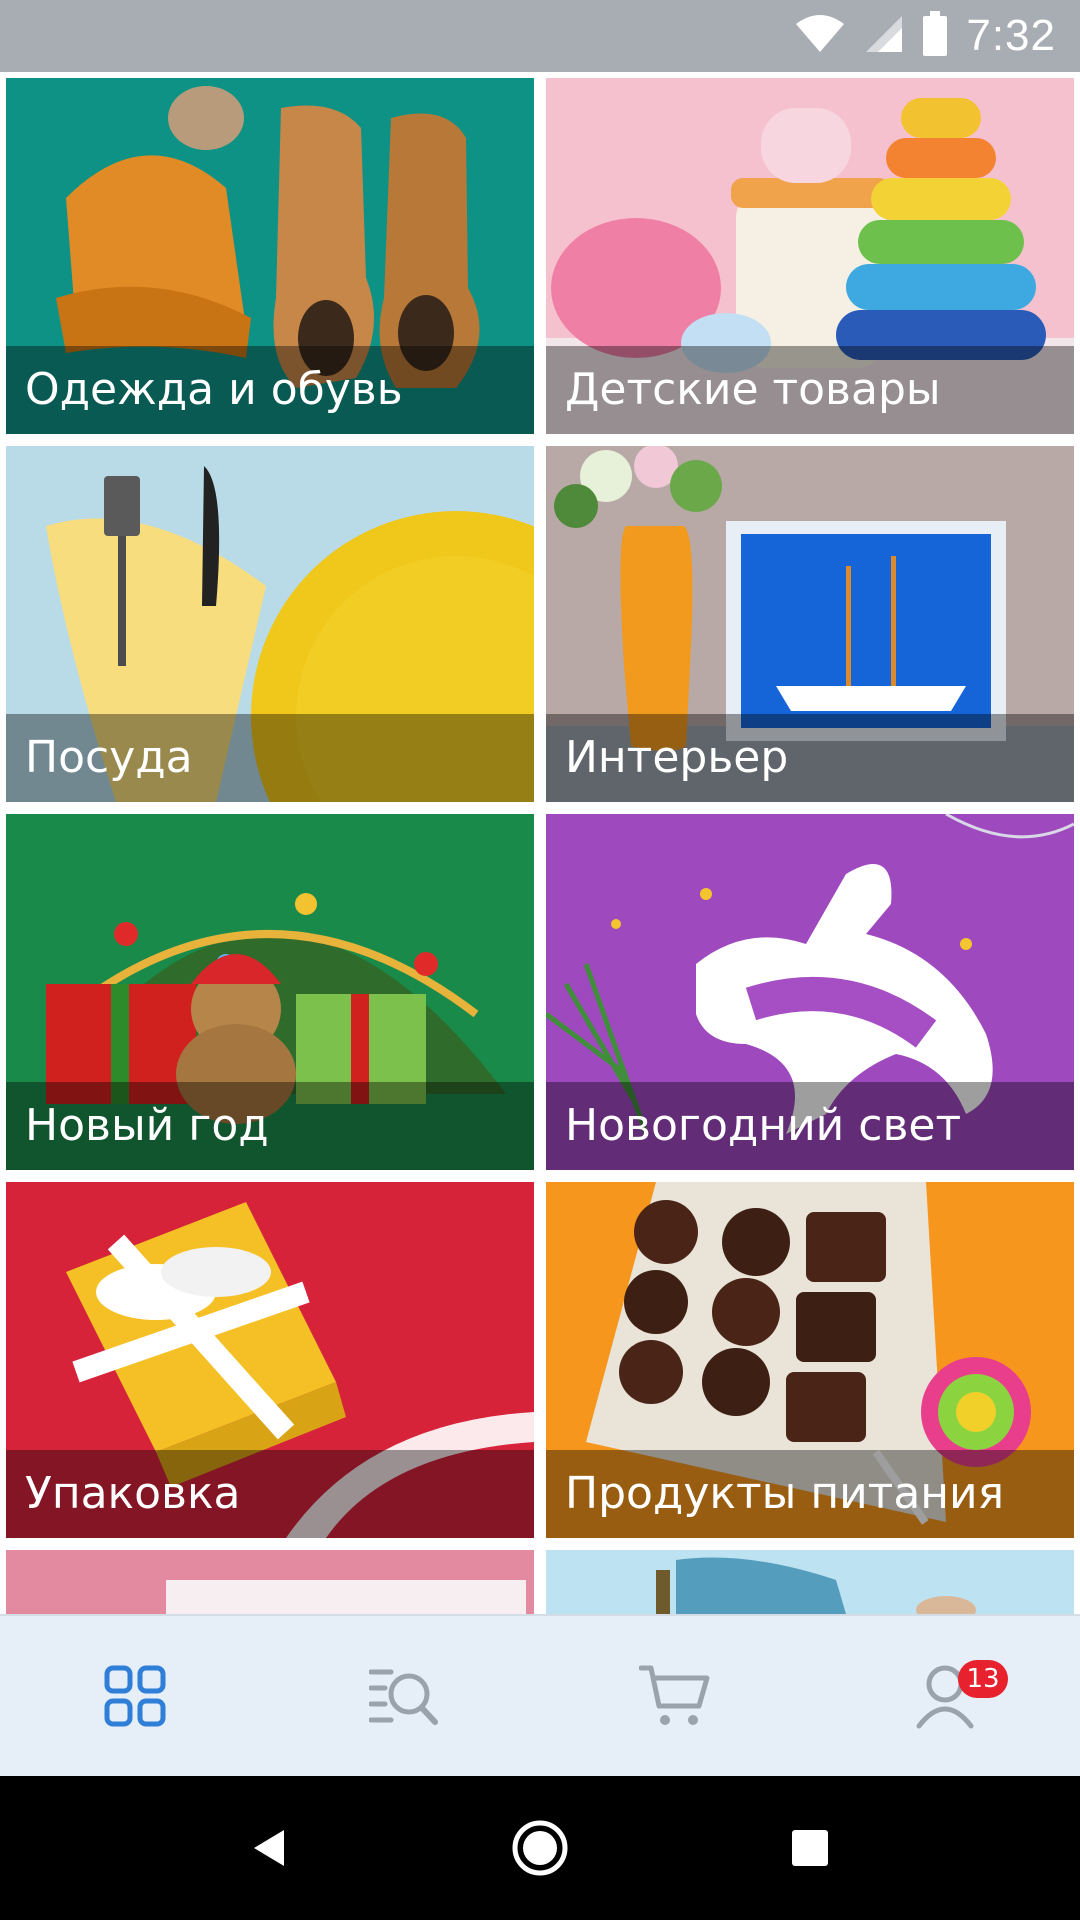  Describe the element at coordinates (270, 256) in the screenshot. I see `category-tile-clothes: Одежда и обувь` at that location.